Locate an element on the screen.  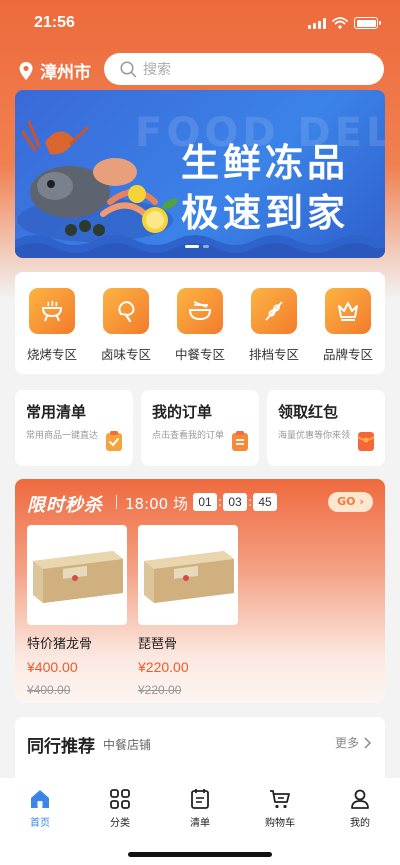
search-placeholder: 搜索 is located at coordinates (157, 70).